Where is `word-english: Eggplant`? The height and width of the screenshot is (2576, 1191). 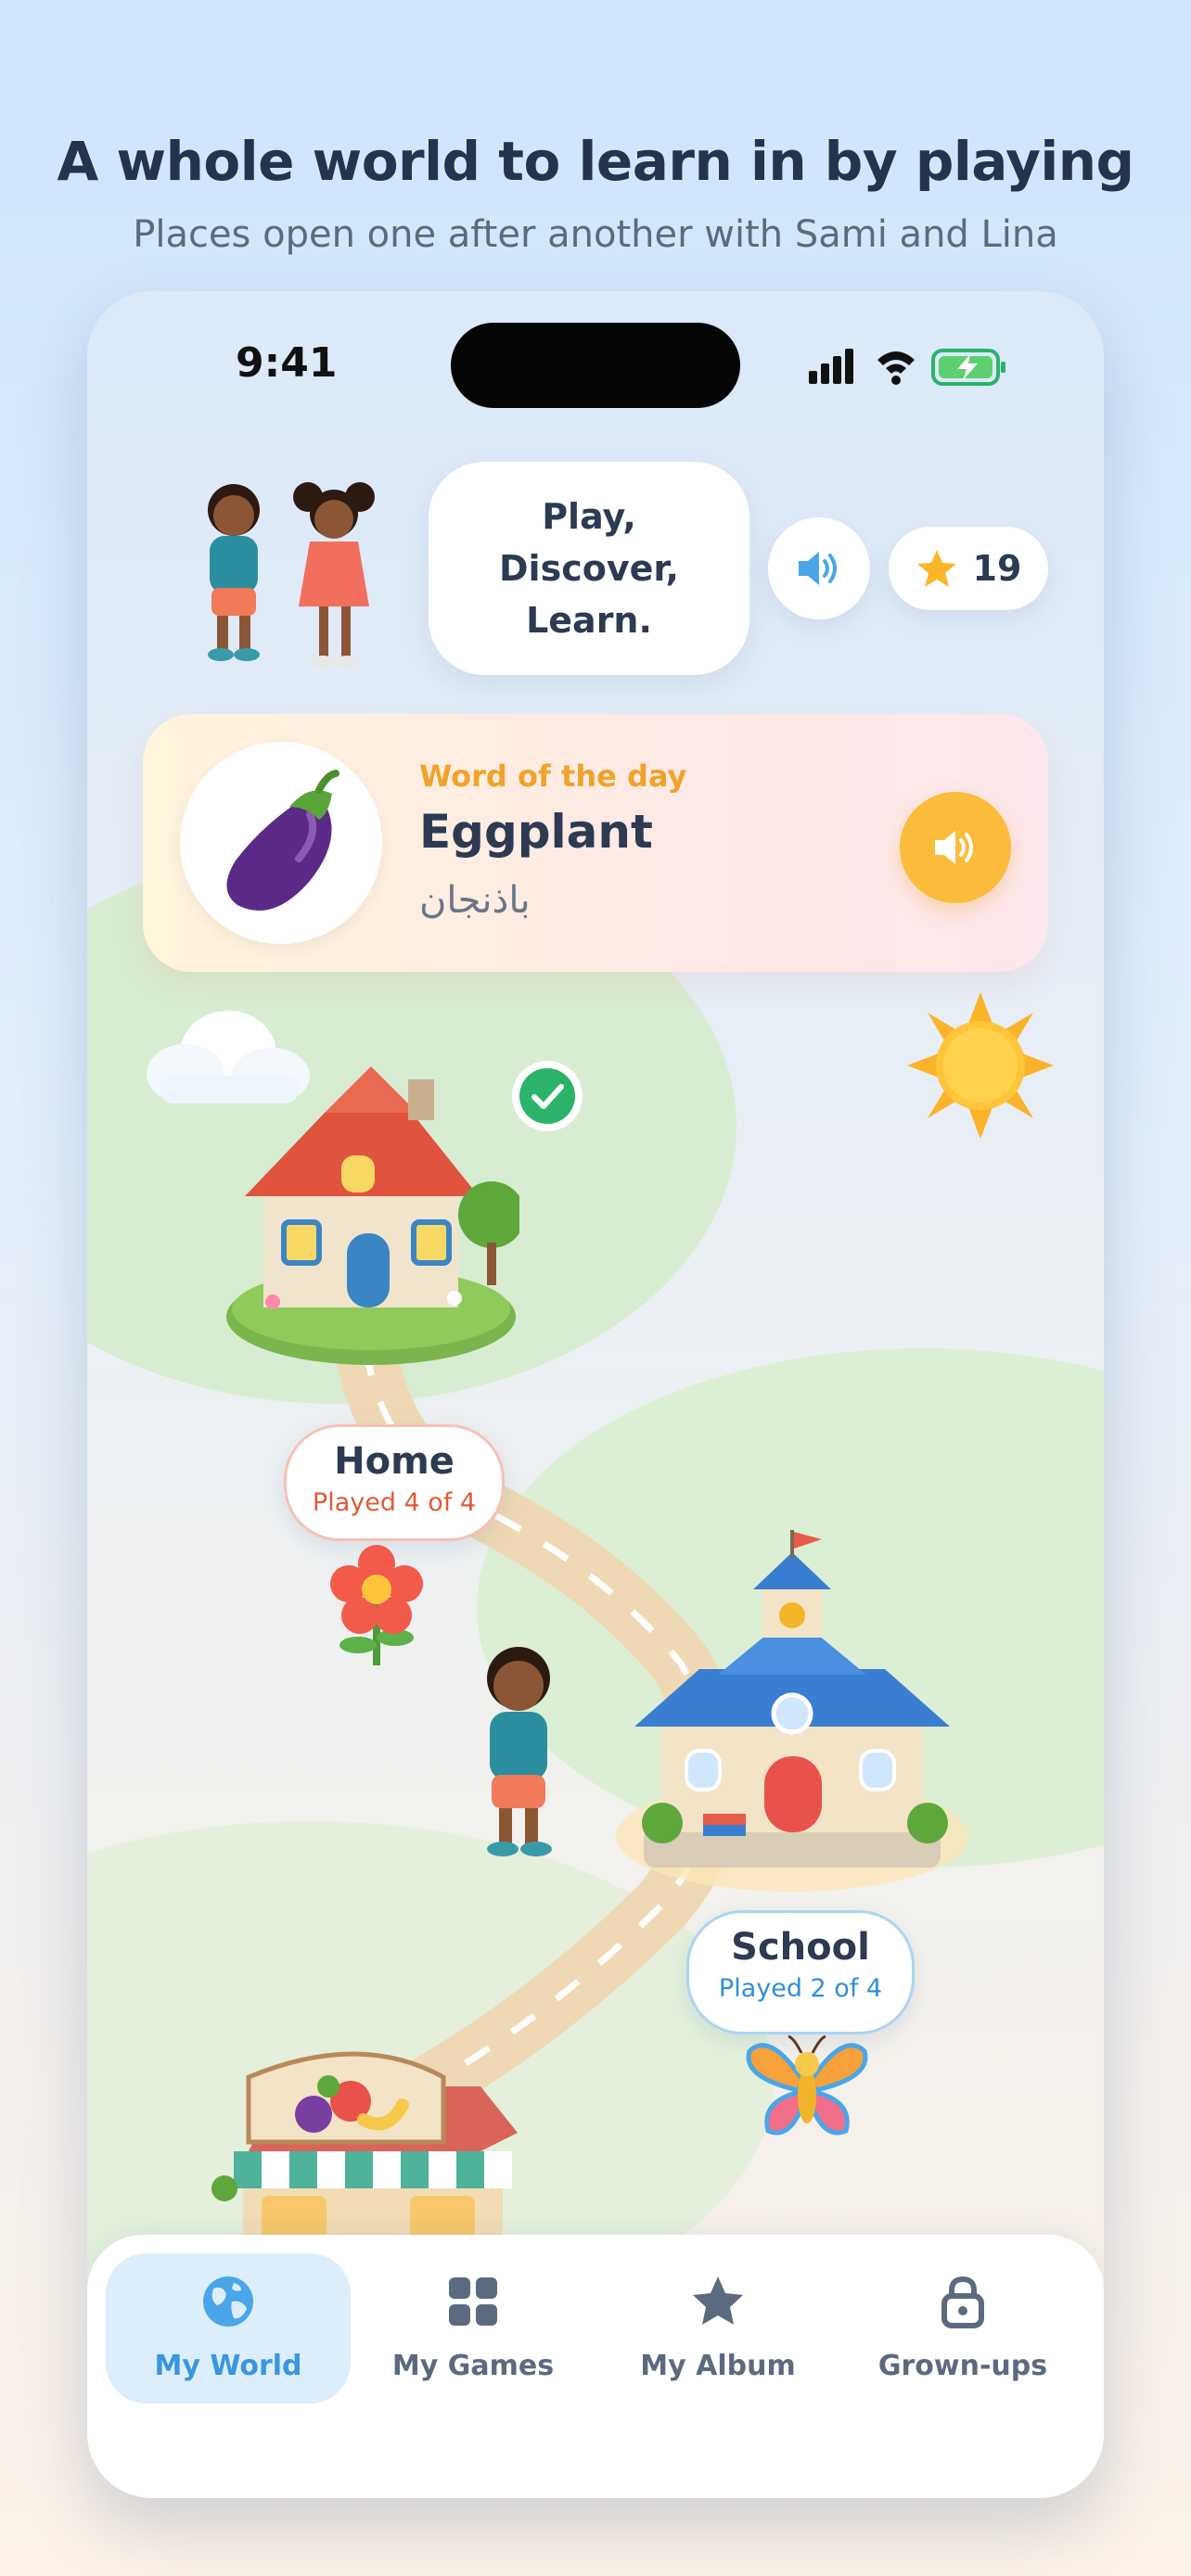
word-english: Eggplant is located at coordinates (536, 832).